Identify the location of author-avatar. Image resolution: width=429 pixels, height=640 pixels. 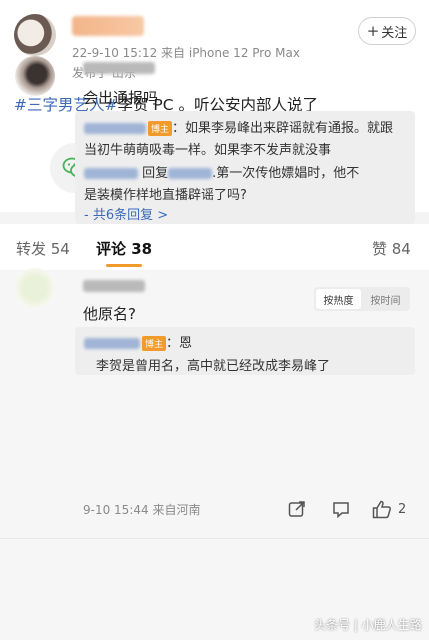
(35, 35).